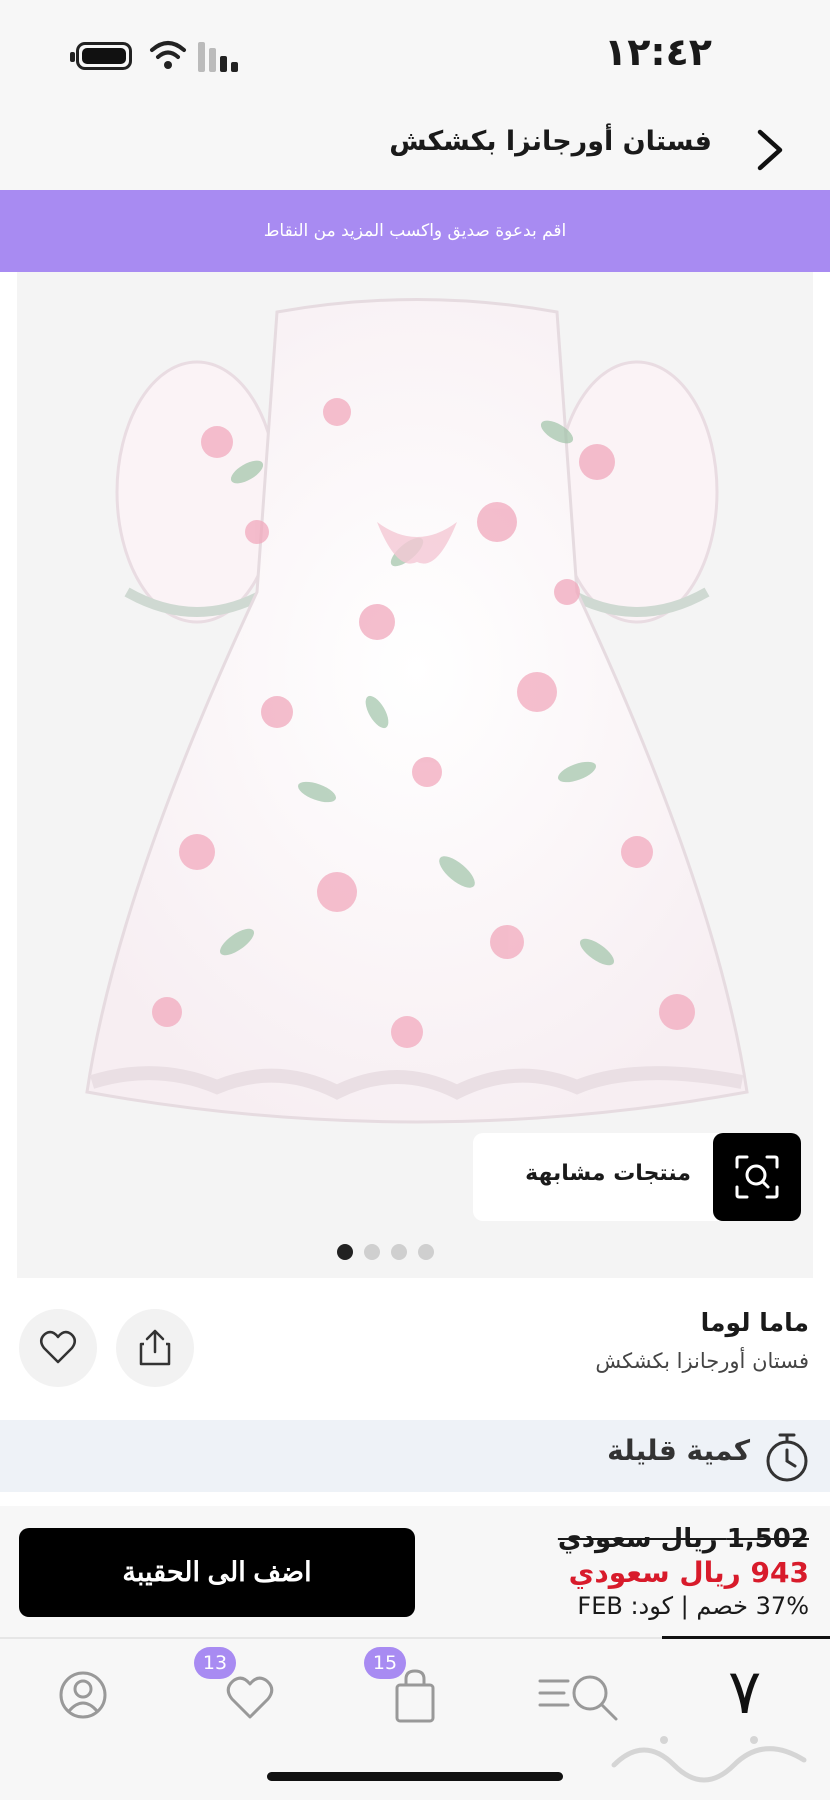 The height and width of the screenshot is (1800, 830). I want to click on invite-banner: اقم بدعوة صديق واكسب المزيد من النقاط, so click(415, 231).